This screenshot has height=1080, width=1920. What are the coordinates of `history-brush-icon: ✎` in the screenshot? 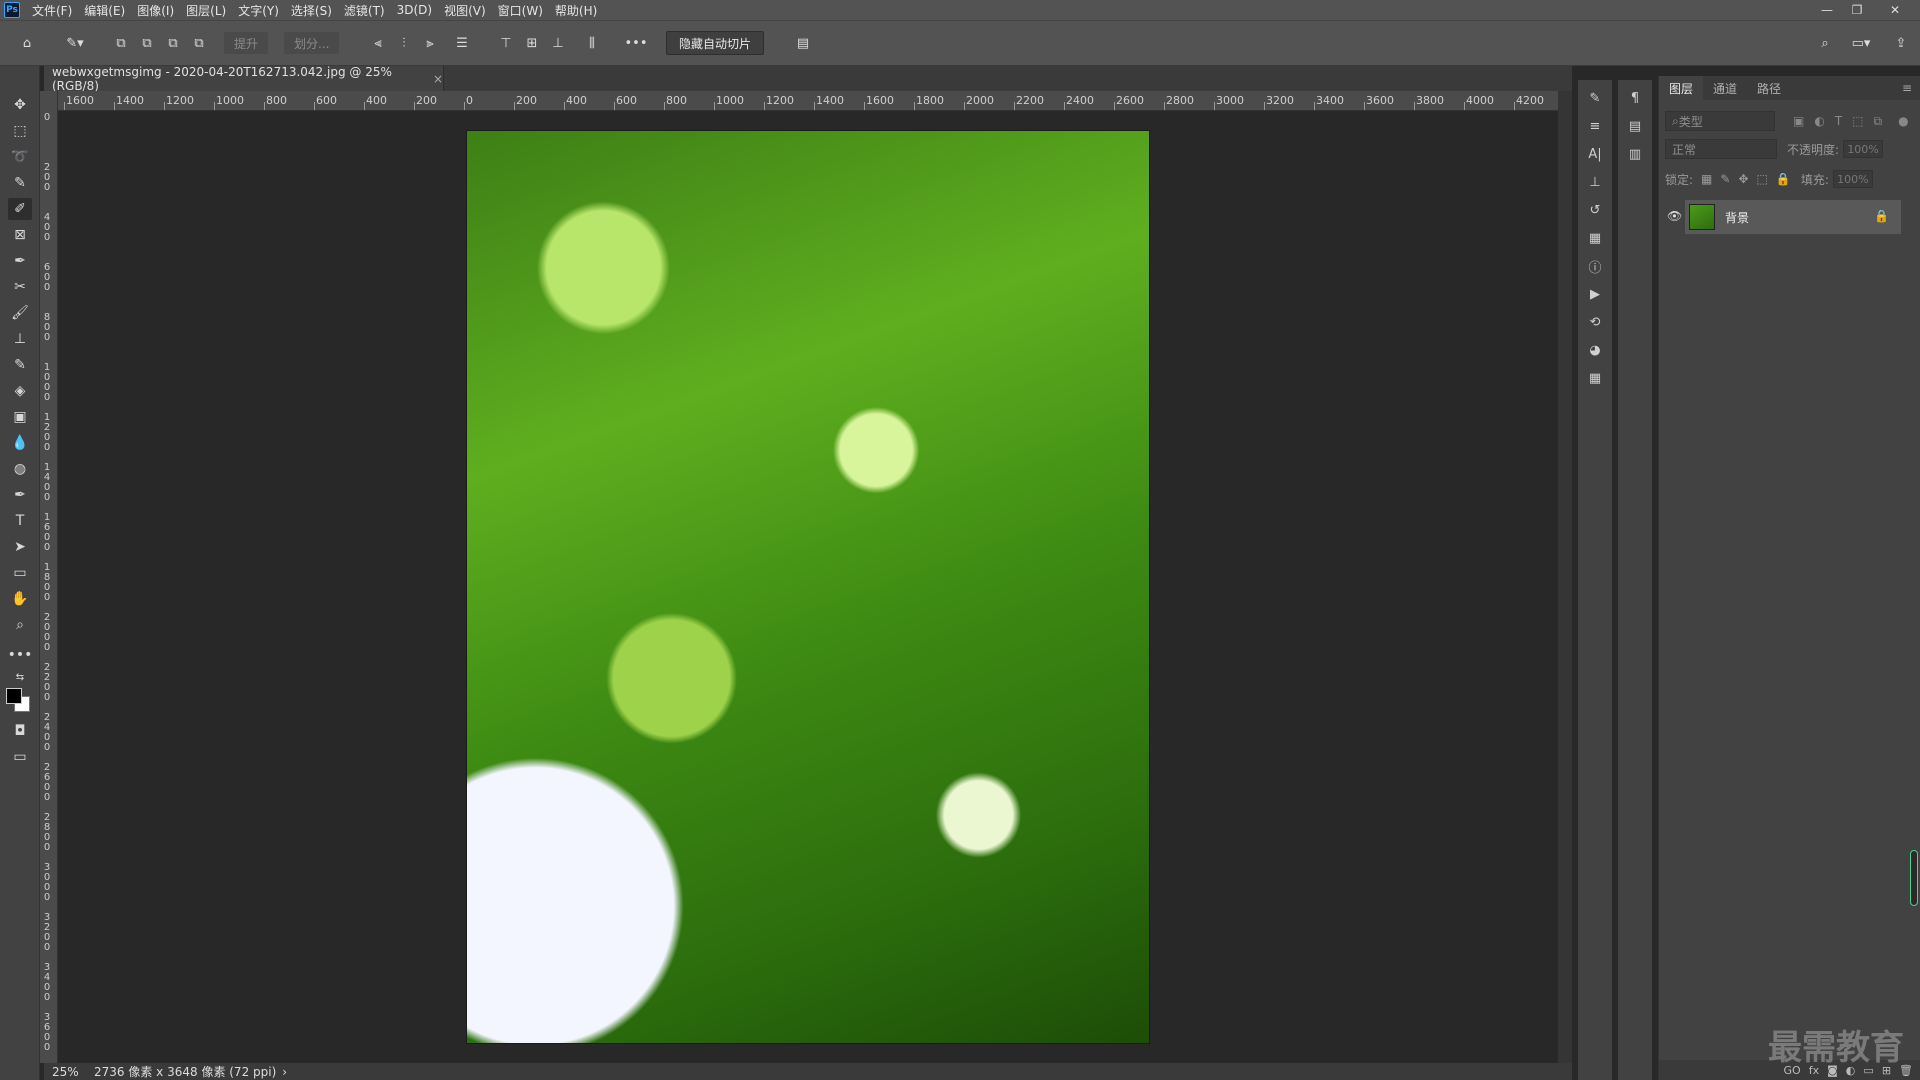 It's located at (20, 365).